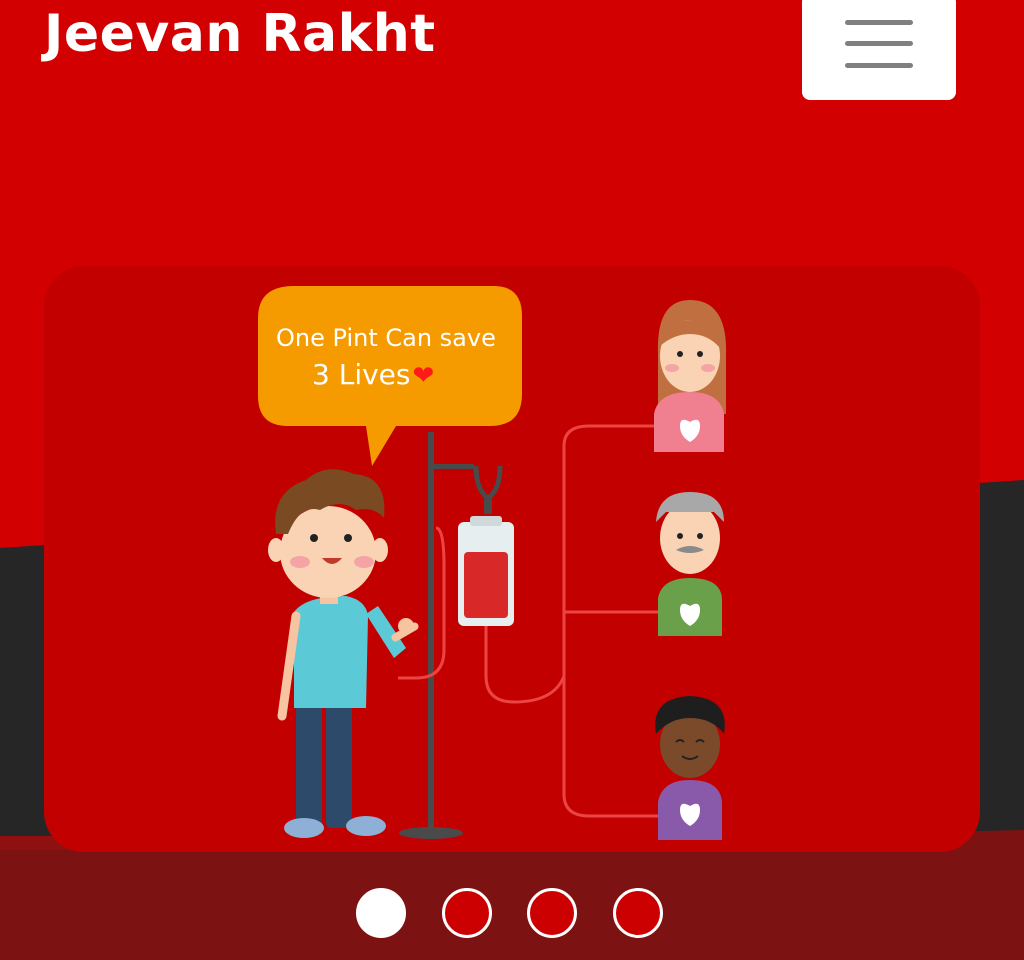 The height and width of the screenshot is (960, 1024). What do you see at coordinates (879, 65) in the screenshot?
I see `hamburger-bar-bottom` at bounding box center [879, 65].